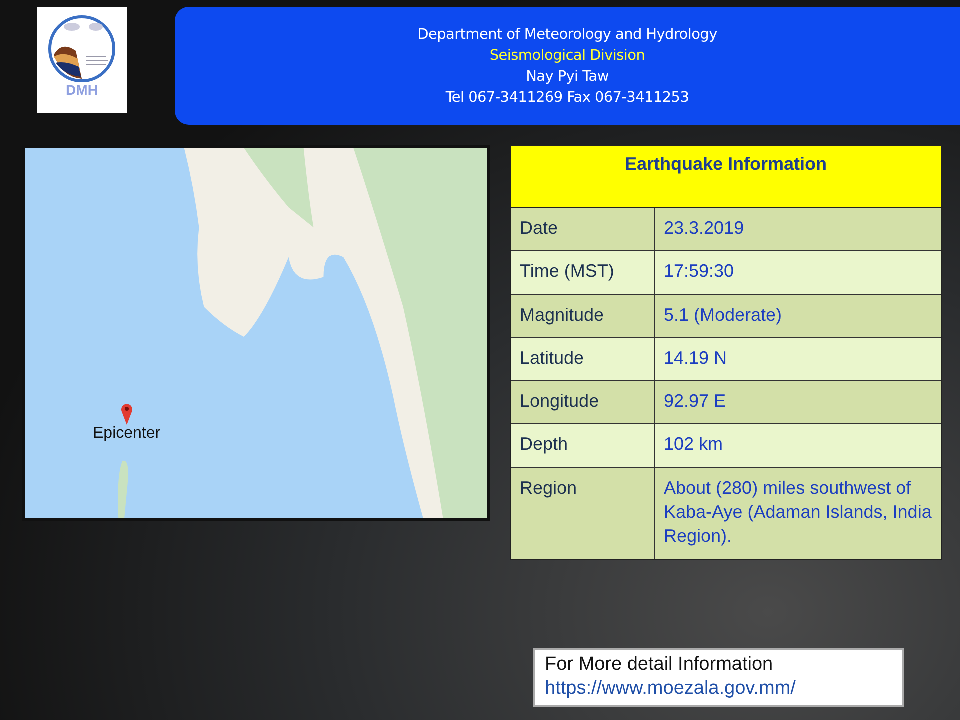 Image resolution: width=960 pixels, height=720 pixels. What do you see at coordinates (659, 665) in the screenshot?
I see `footer-text: For More detail Information` at bounding box center [659, 665].